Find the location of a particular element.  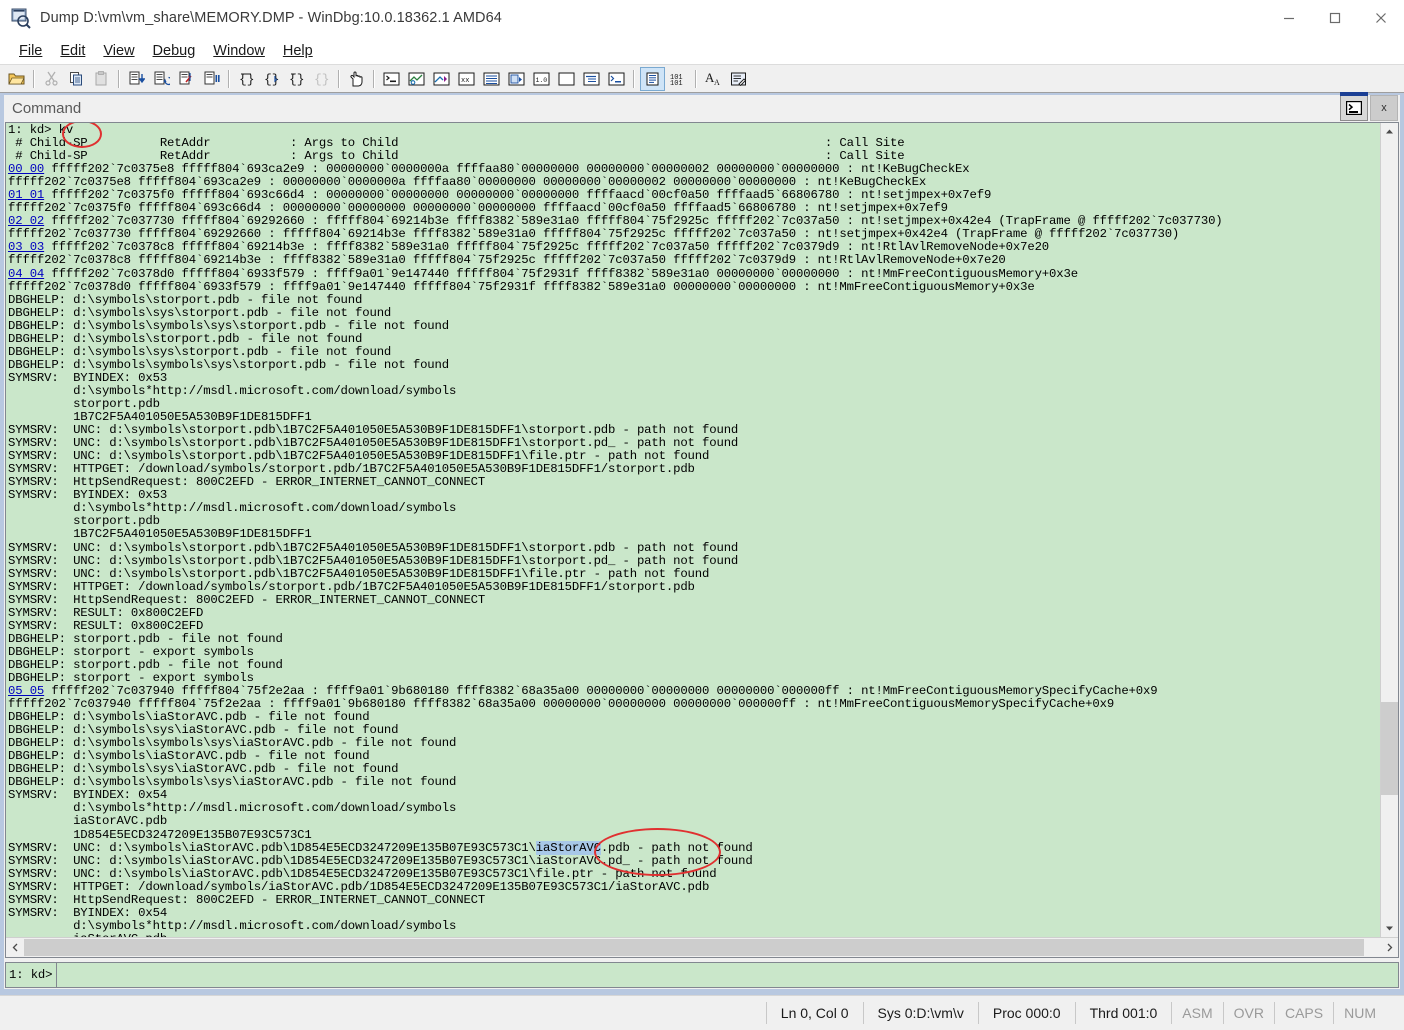

menu-file-label: File is located at coordinates (31, 50).